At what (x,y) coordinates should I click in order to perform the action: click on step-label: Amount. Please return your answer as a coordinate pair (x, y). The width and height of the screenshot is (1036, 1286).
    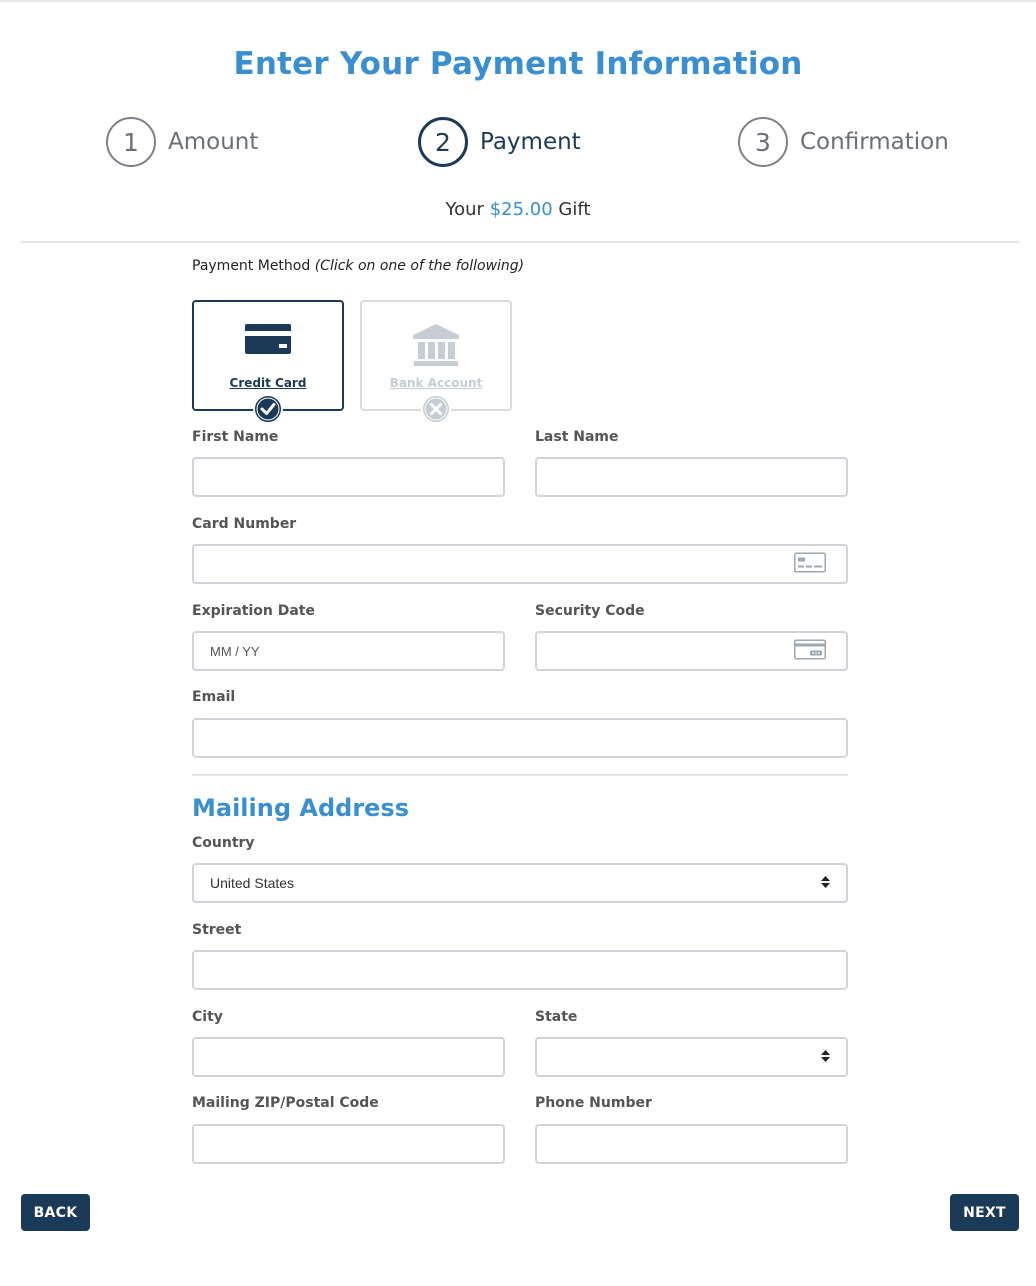
    Looking at the image, I should click on (213, 142).